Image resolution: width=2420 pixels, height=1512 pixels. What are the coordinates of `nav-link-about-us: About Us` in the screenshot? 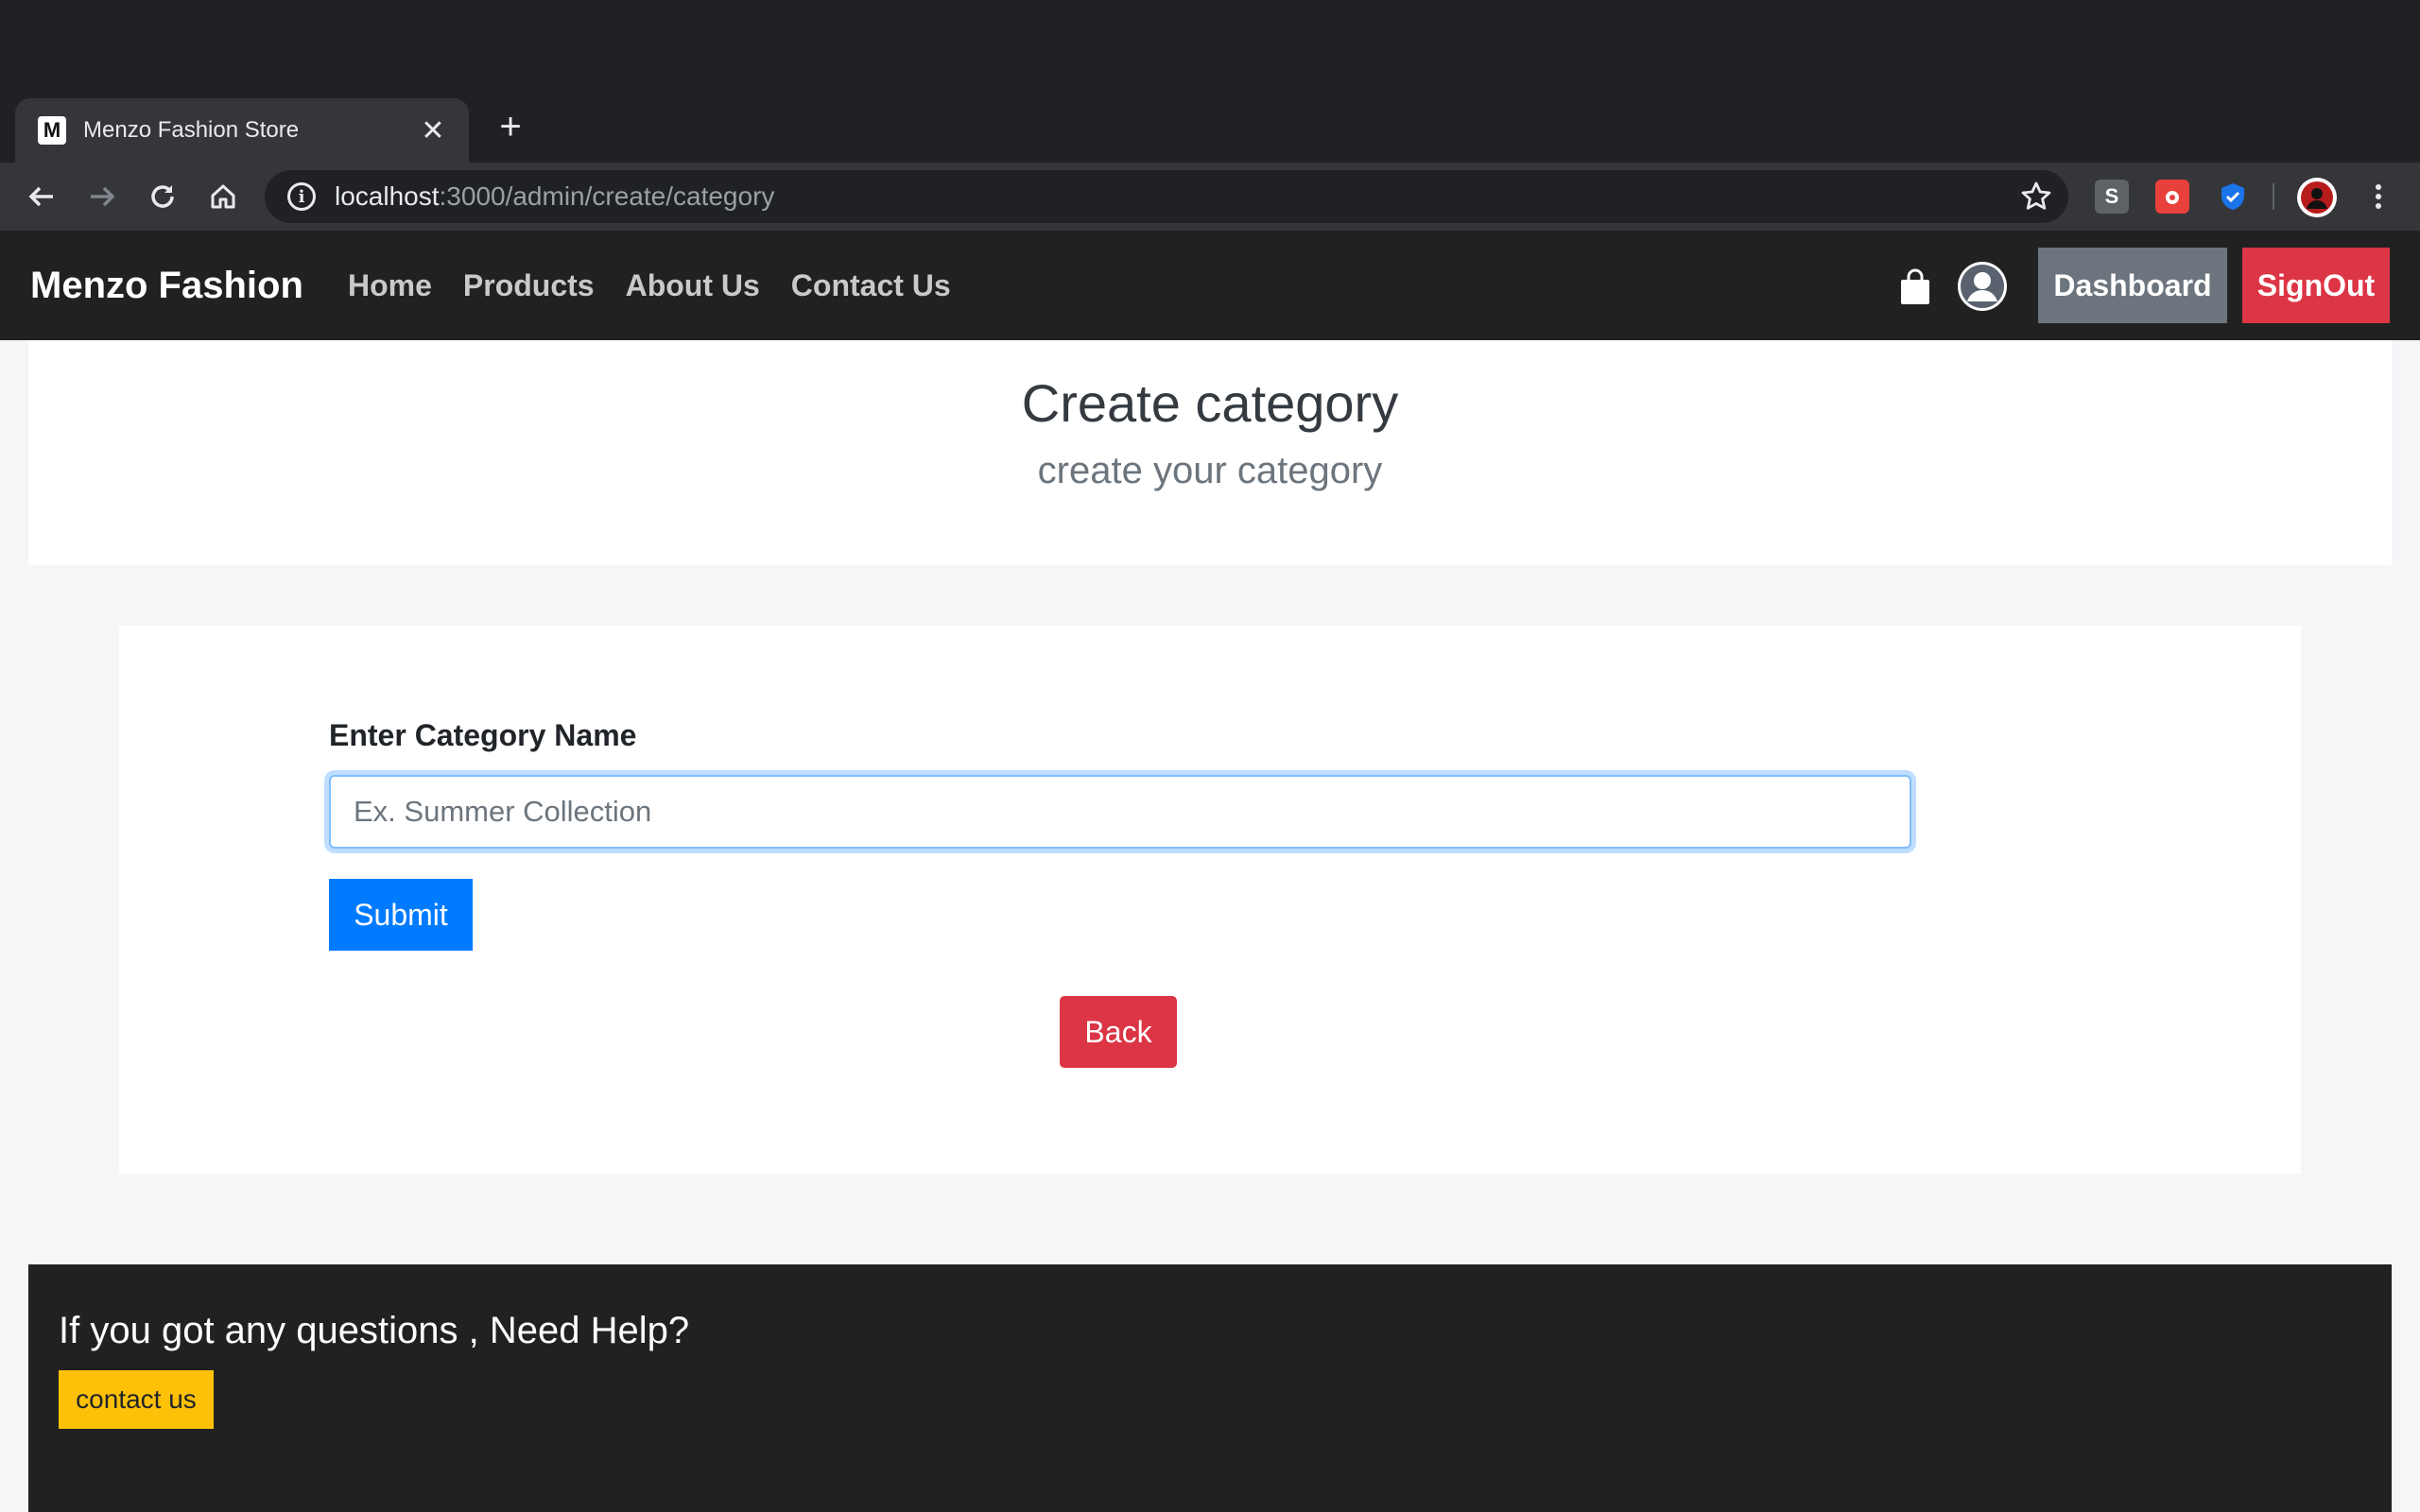 It's located at (693, 285).